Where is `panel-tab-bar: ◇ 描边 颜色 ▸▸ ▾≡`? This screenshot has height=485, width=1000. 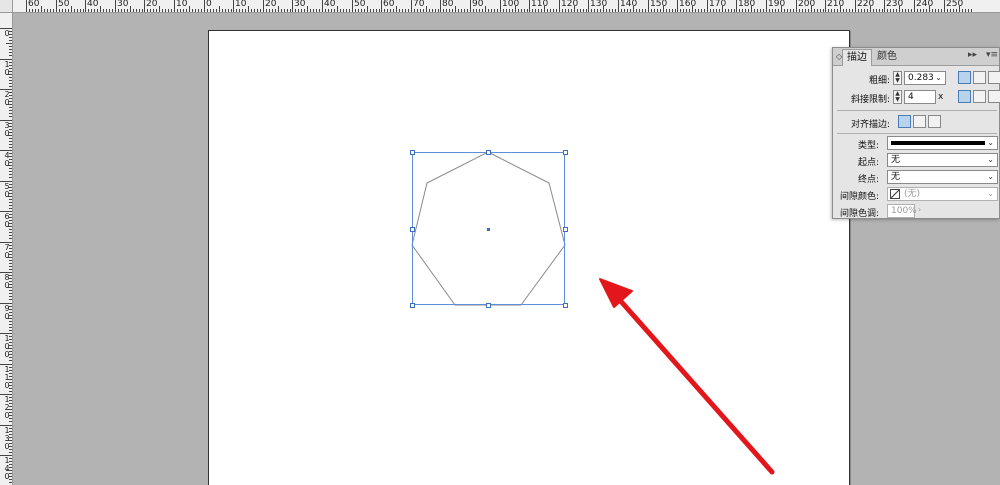 panel-tab-bar: ◇ 描边 颜色 ▸▸ ▾≡ is located at coordinates (916, 57).